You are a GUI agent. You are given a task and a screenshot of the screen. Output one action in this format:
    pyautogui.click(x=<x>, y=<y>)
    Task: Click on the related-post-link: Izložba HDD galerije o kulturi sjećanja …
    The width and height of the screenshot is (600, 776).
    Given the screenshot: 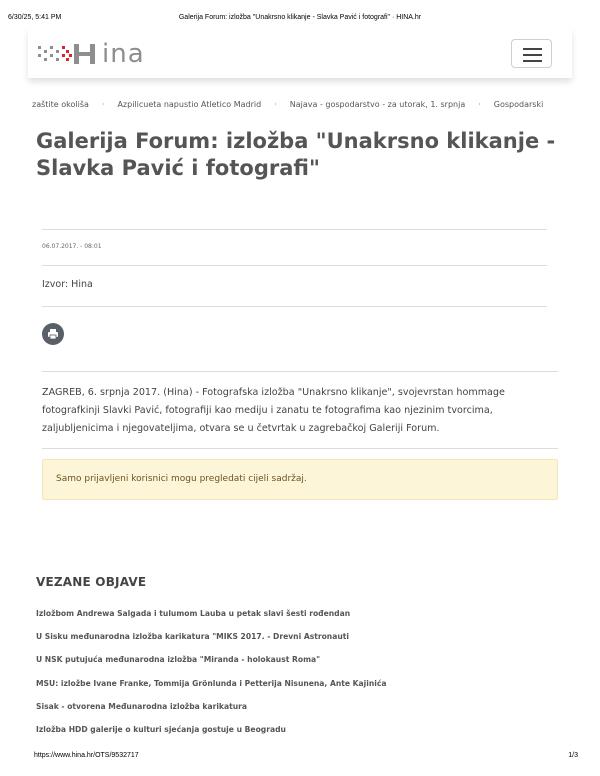 What is the action you would take?
    pyautogui.click(x=301, y=735)
    